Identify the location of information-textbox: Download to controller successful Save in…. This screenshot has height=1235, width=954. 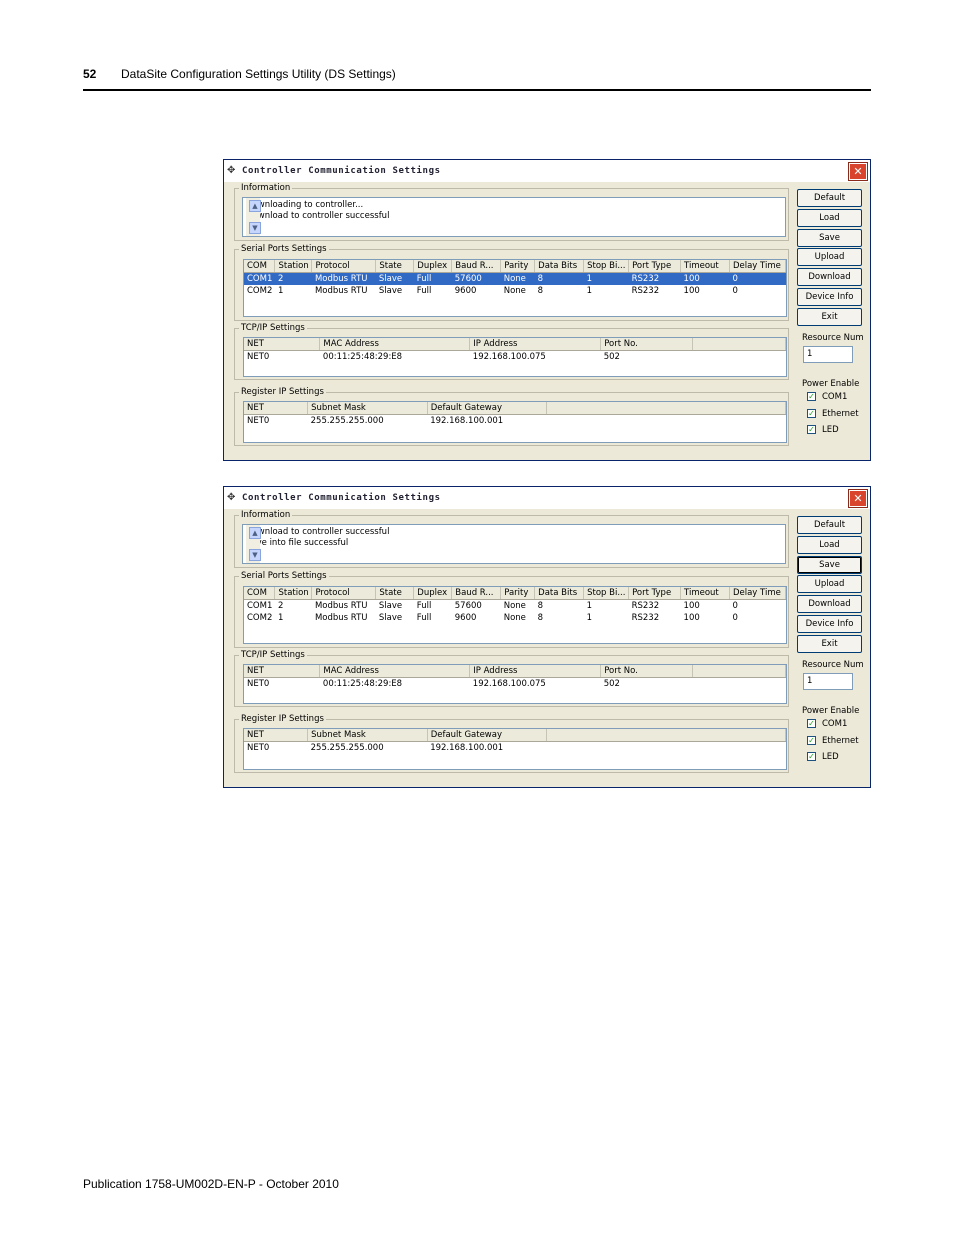
(514, 544).